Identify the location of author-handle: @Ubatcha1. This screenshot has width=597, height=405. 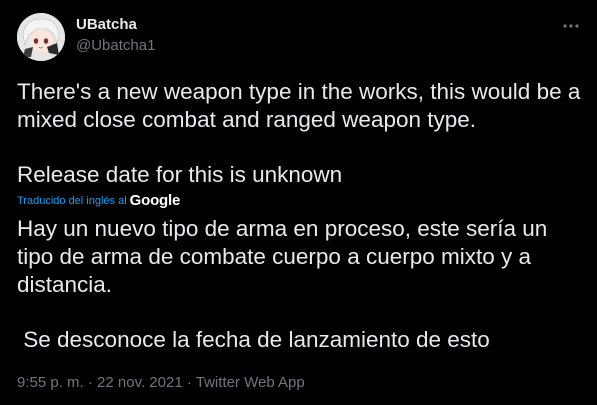
(115, 46).